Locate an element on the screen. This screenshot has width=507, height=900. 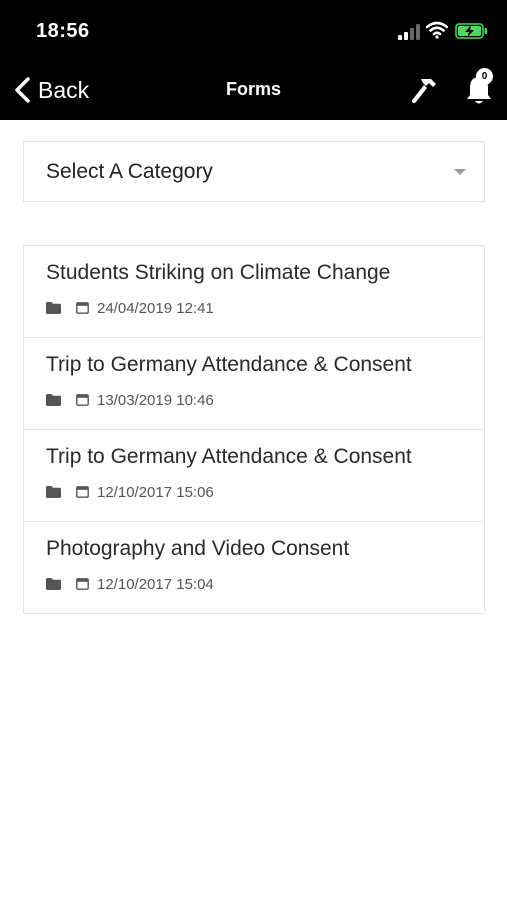
status-time: 18:56 is located at coordinates (63, 31).